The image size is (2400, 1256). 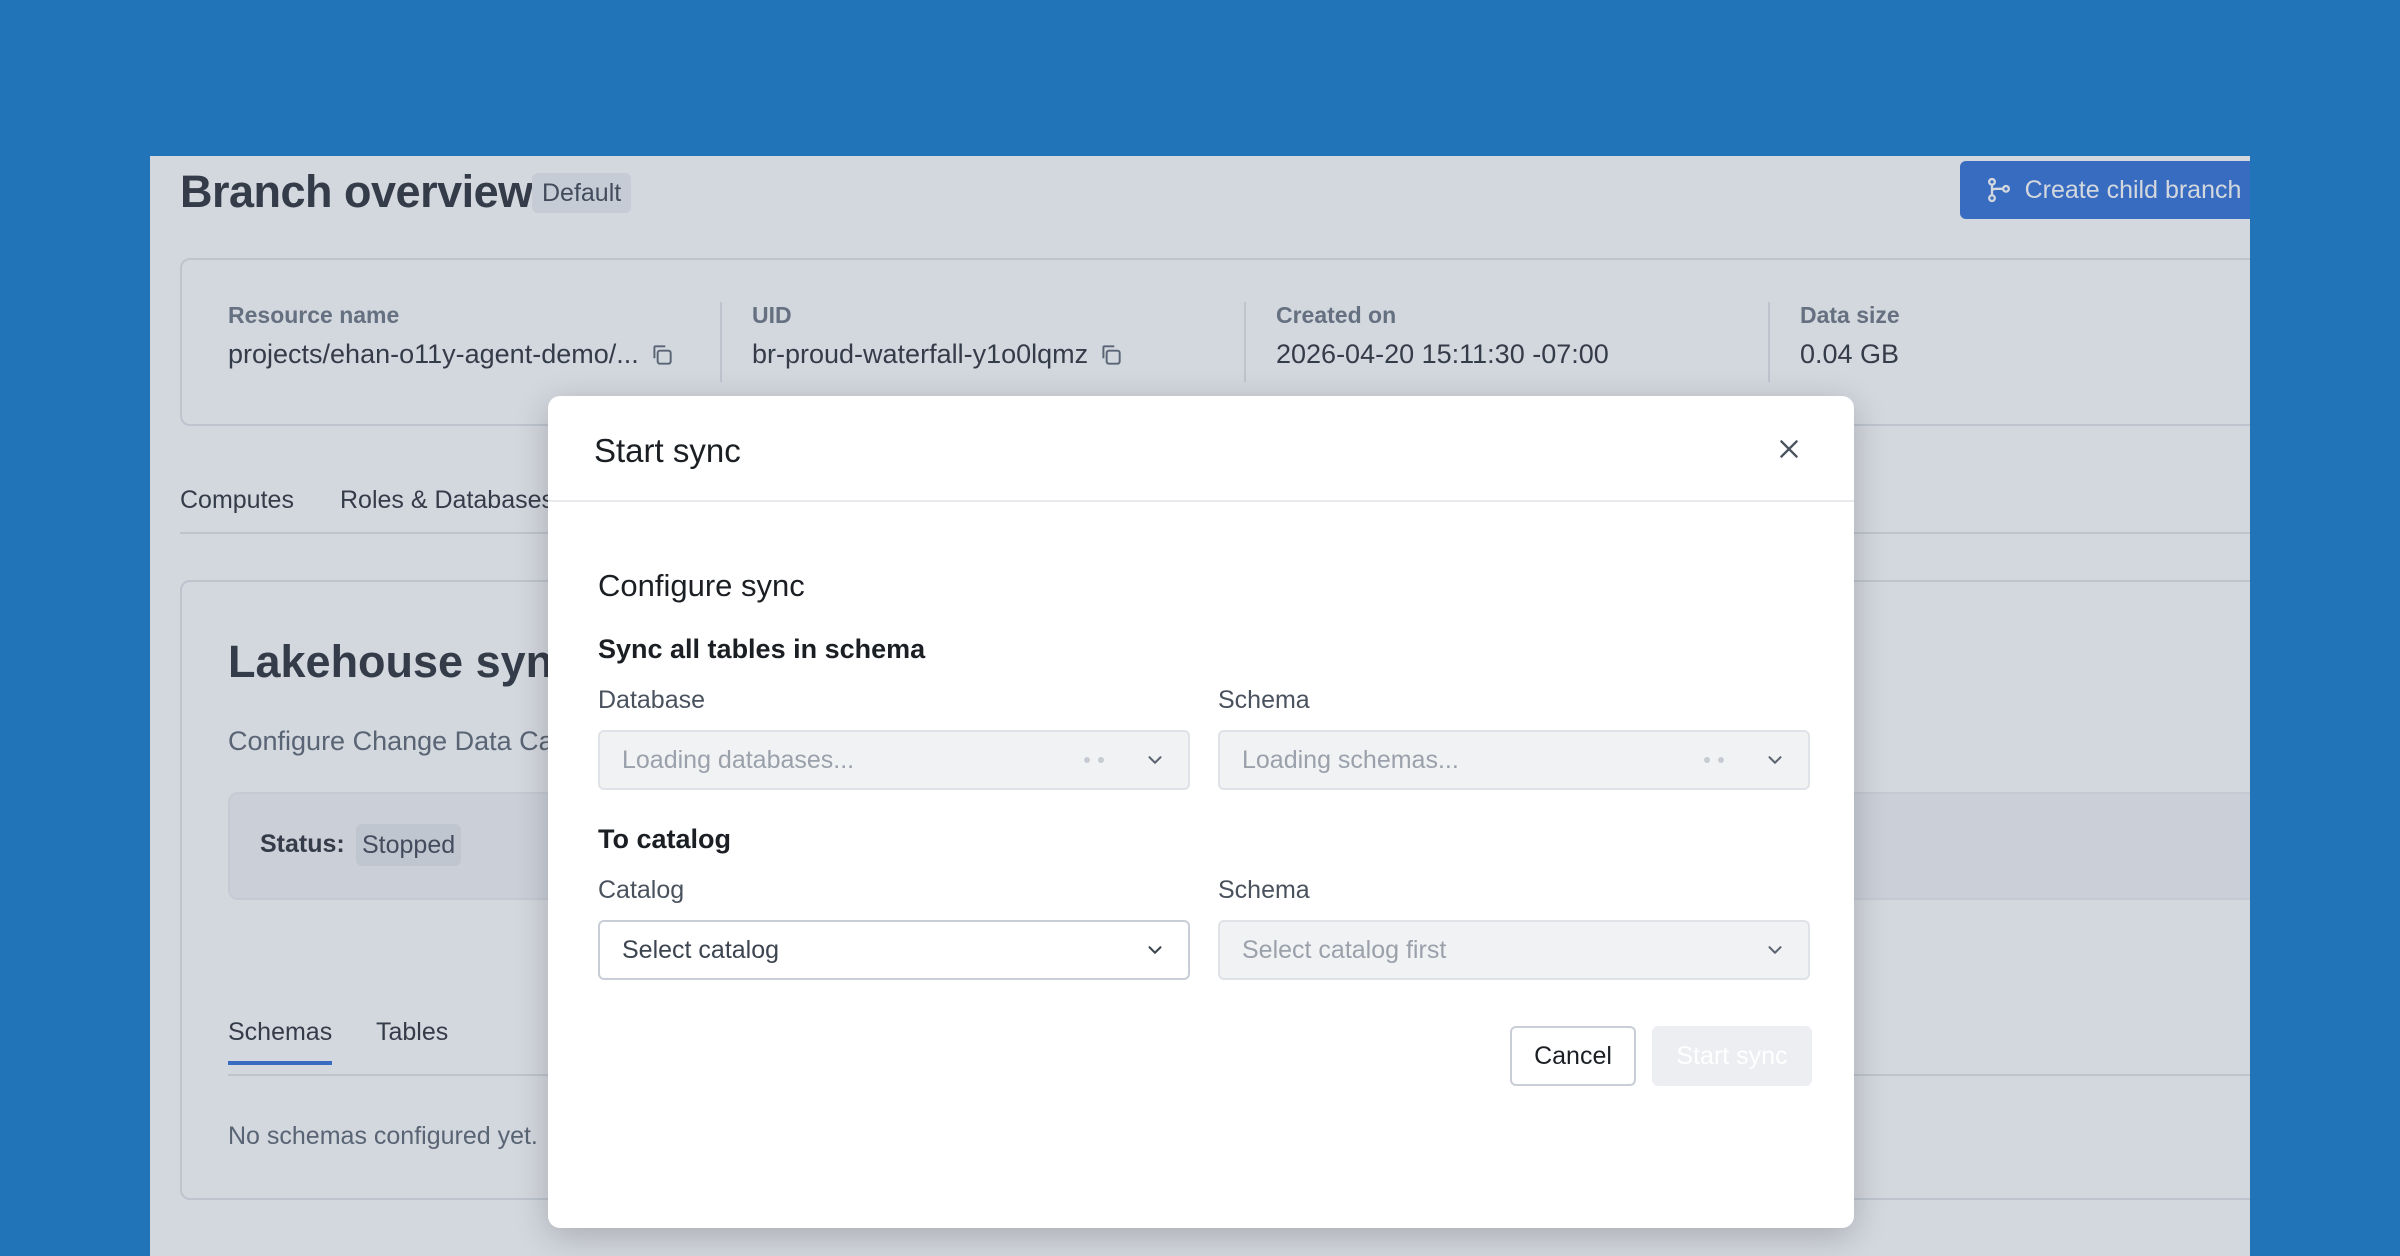 What do you see at coordinates (894, 950) in the screenshot?
I see `catalog-select: Select catalog` at bounding box center [894, 950].